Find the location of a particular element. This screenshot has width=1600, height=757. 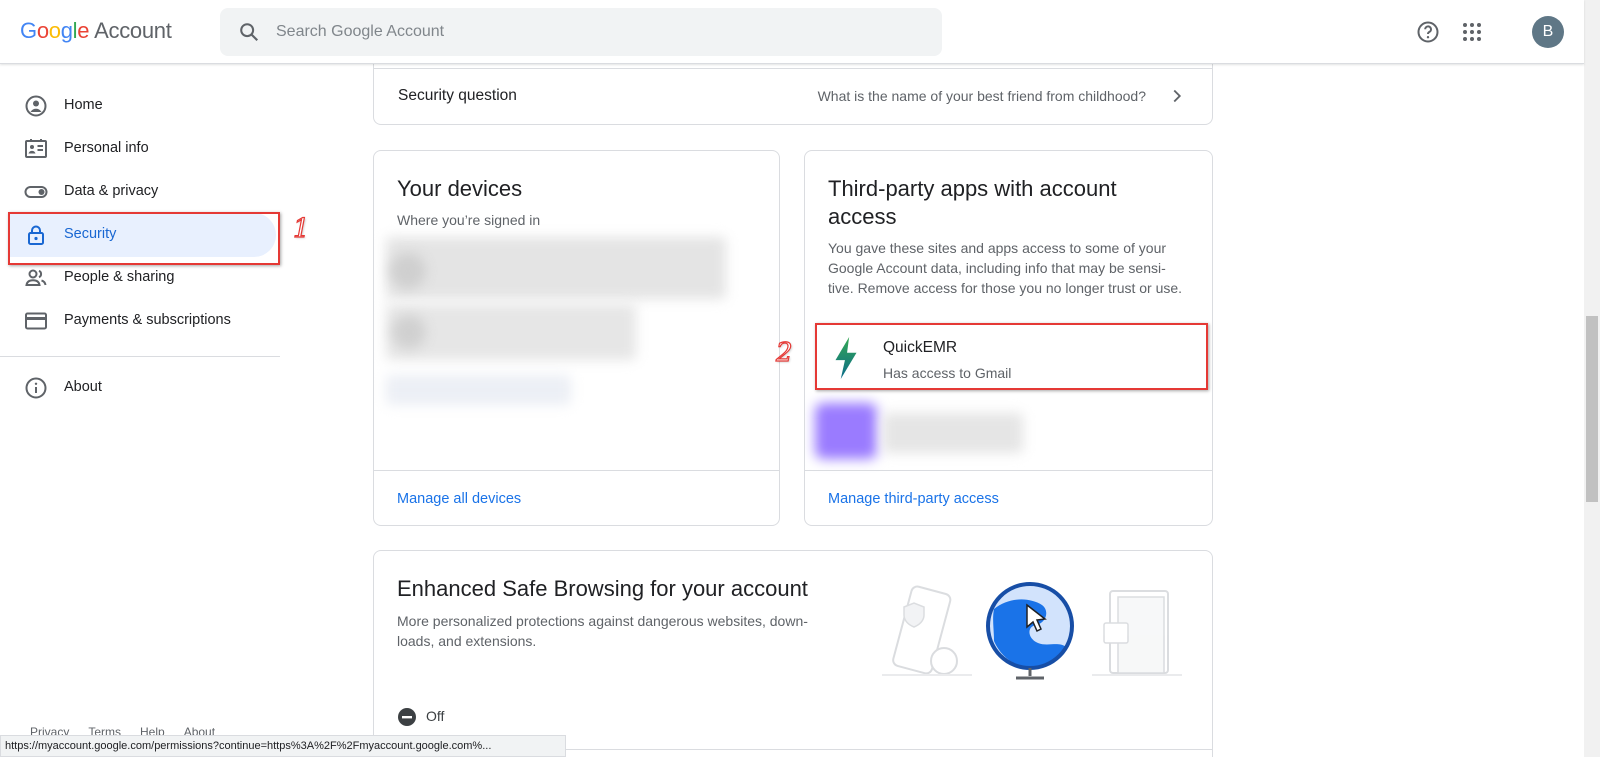

manage-third-party-access-link: Manage third-party access is located at coordinates (913, 499).